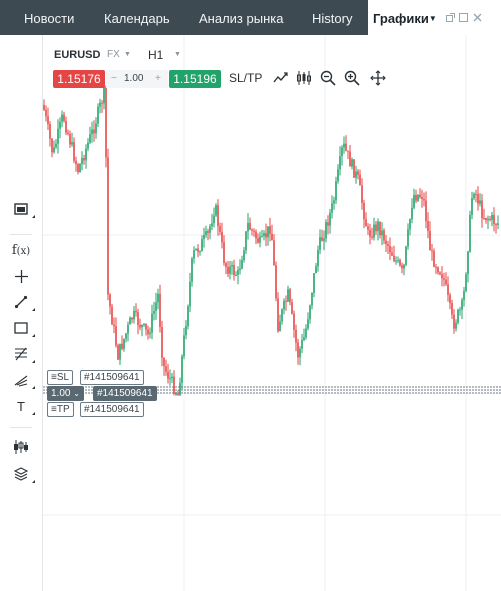 Image resolution: width=501 pixels, height=591 pixels. What do you see at coordinates (113, 54) in the screenshot?
I see `symbol-type: FX` at bounding box center [113, 54].